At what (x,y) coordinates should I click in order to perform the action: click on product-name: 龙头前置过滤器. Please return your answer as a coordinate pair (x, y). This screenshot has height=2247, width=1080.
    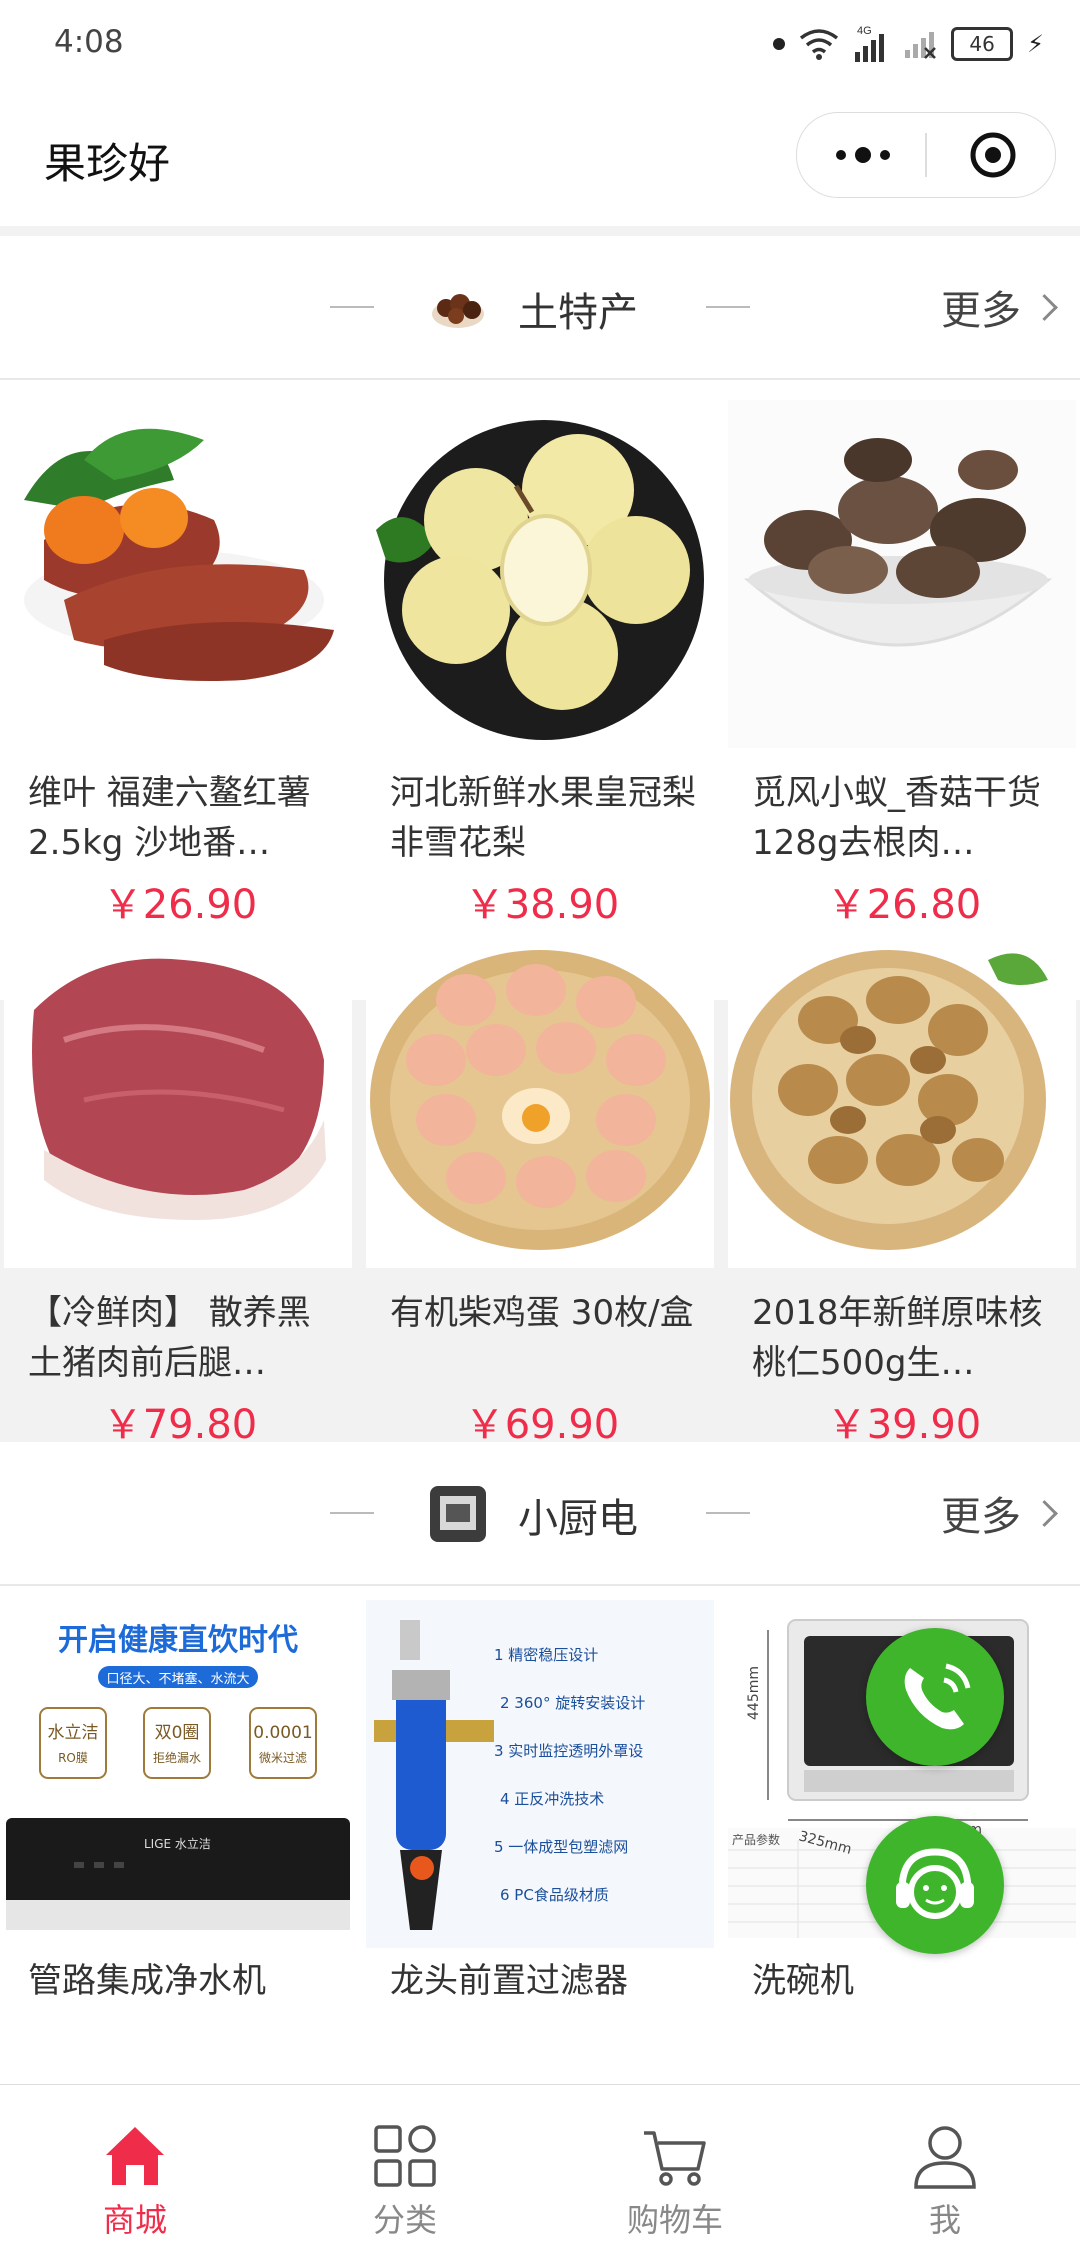
    Looking at the image, I should click on (509, 1981).